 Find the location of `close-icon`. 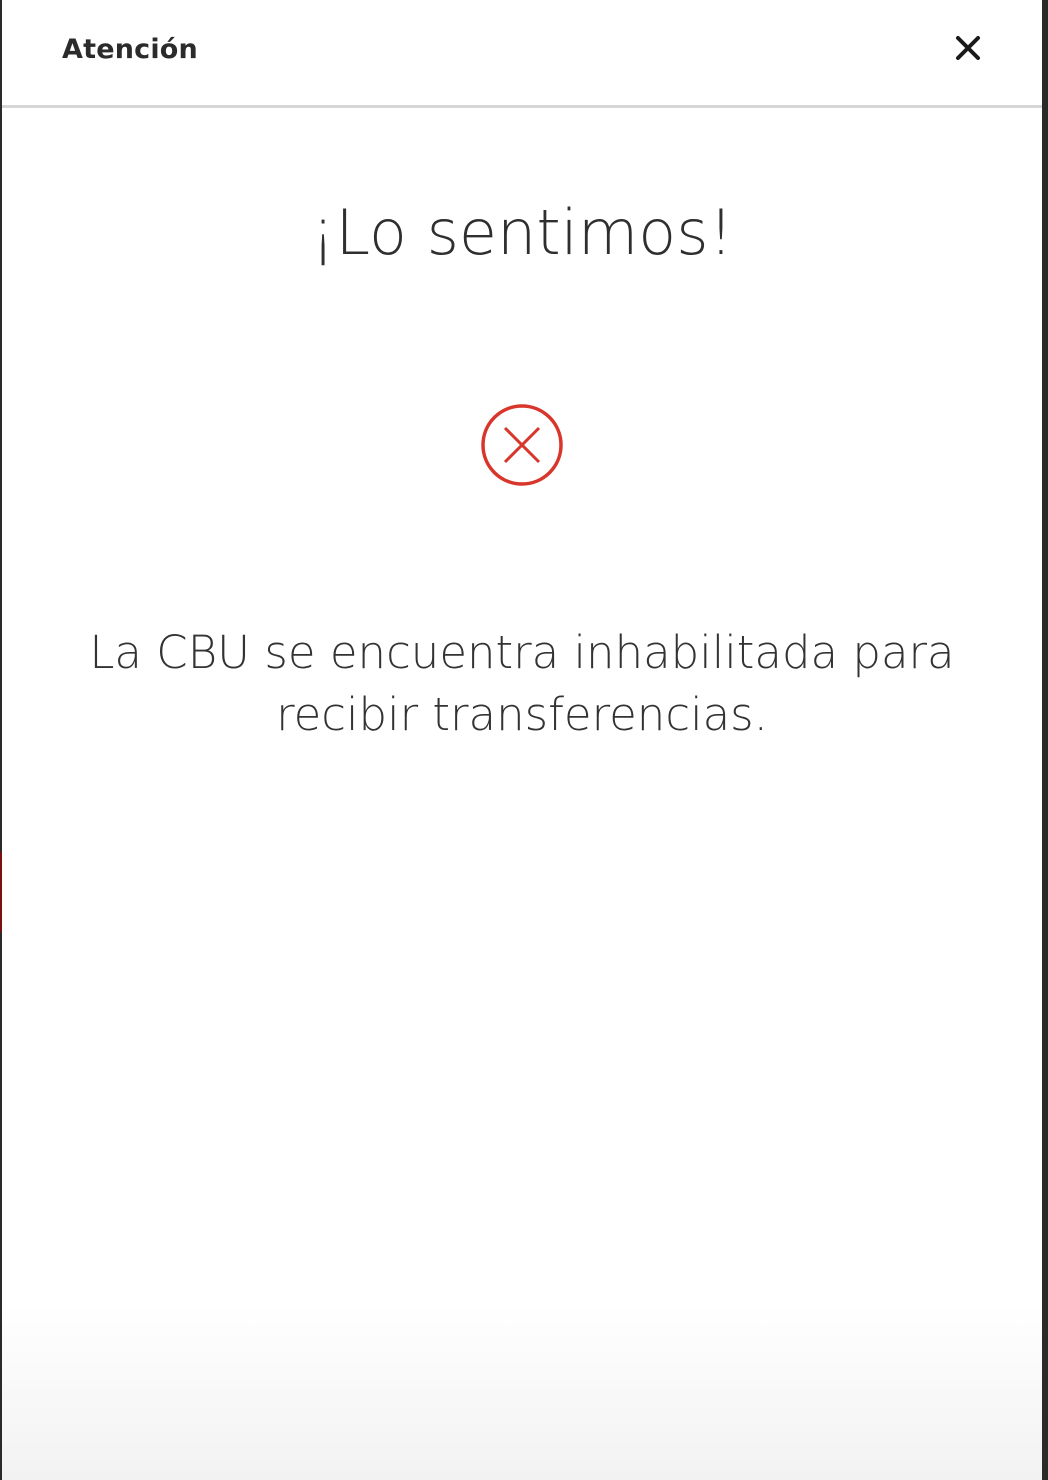

close-icon is located at coordinates (968, 48).